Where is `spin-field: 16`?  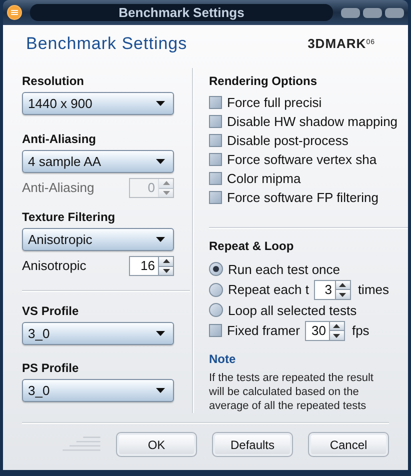 spin-field: 16 is located at coordinates (151, 266).